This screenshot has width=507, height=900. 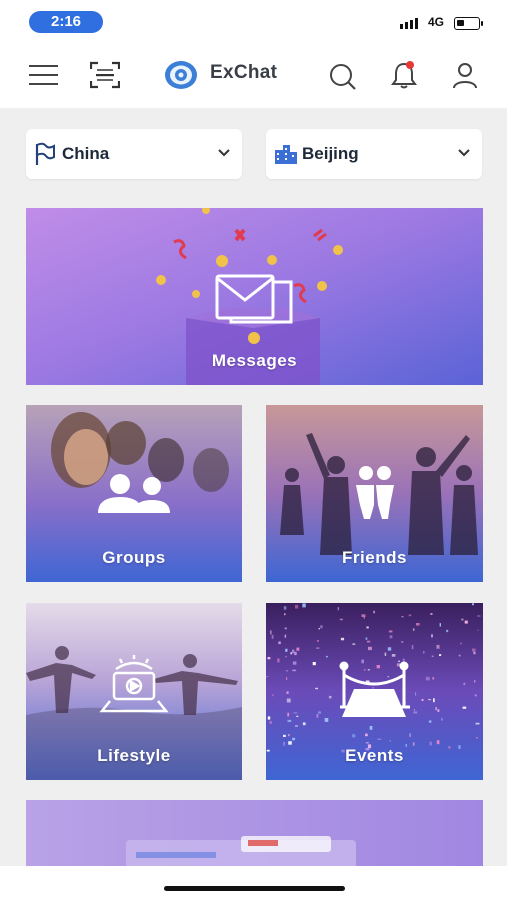 I want to click on chevron-down-icon, so click(x=224, y=153).